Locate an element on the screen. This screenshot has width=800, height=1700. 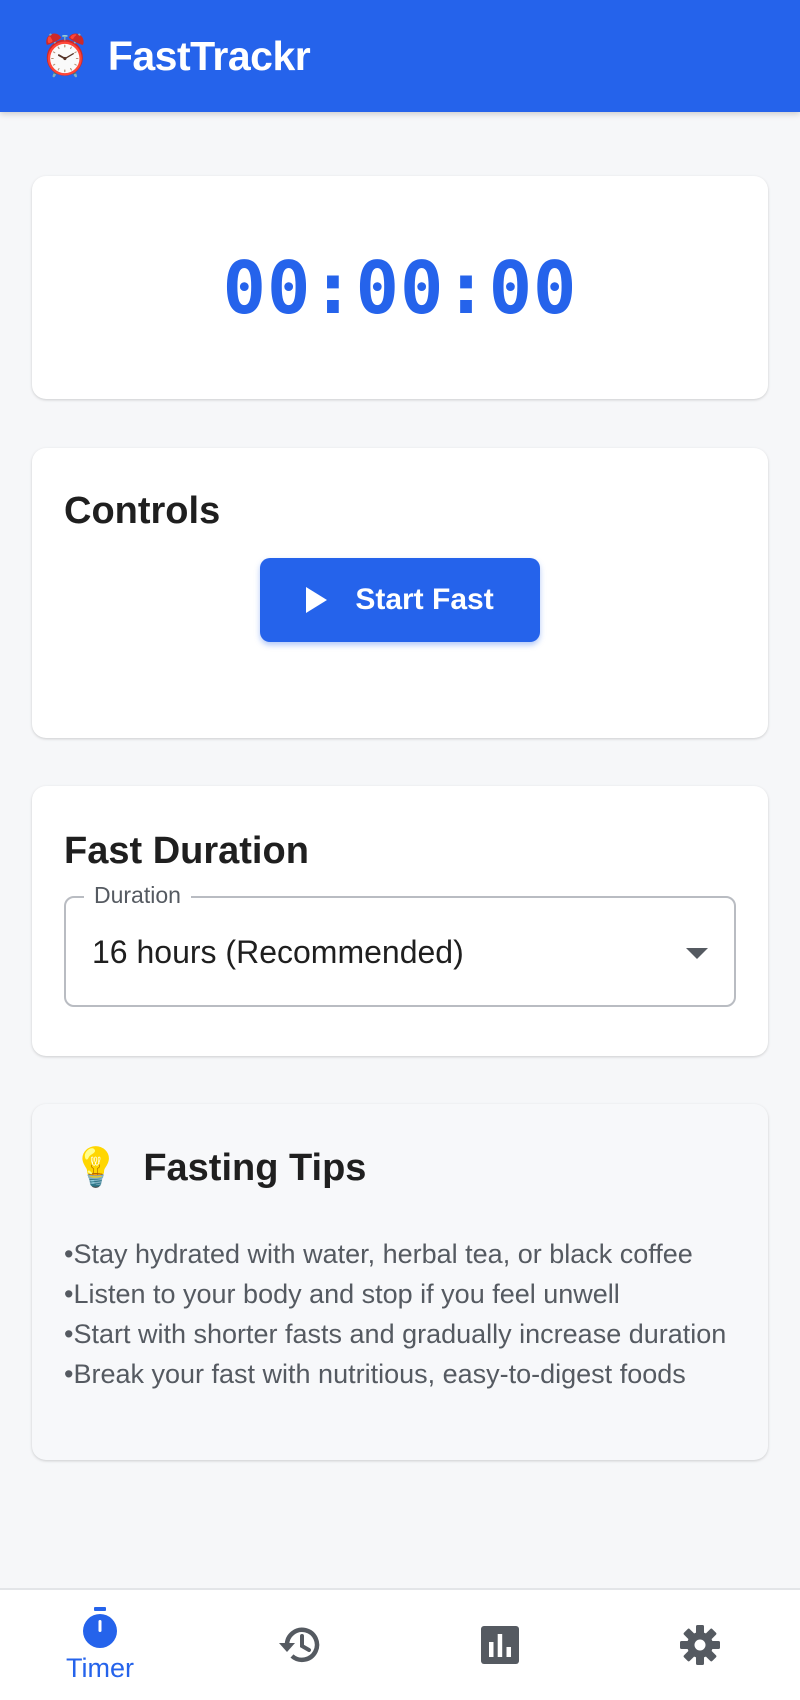
tips-heading: Fasting Tips is located at coordinates (255, 1167).